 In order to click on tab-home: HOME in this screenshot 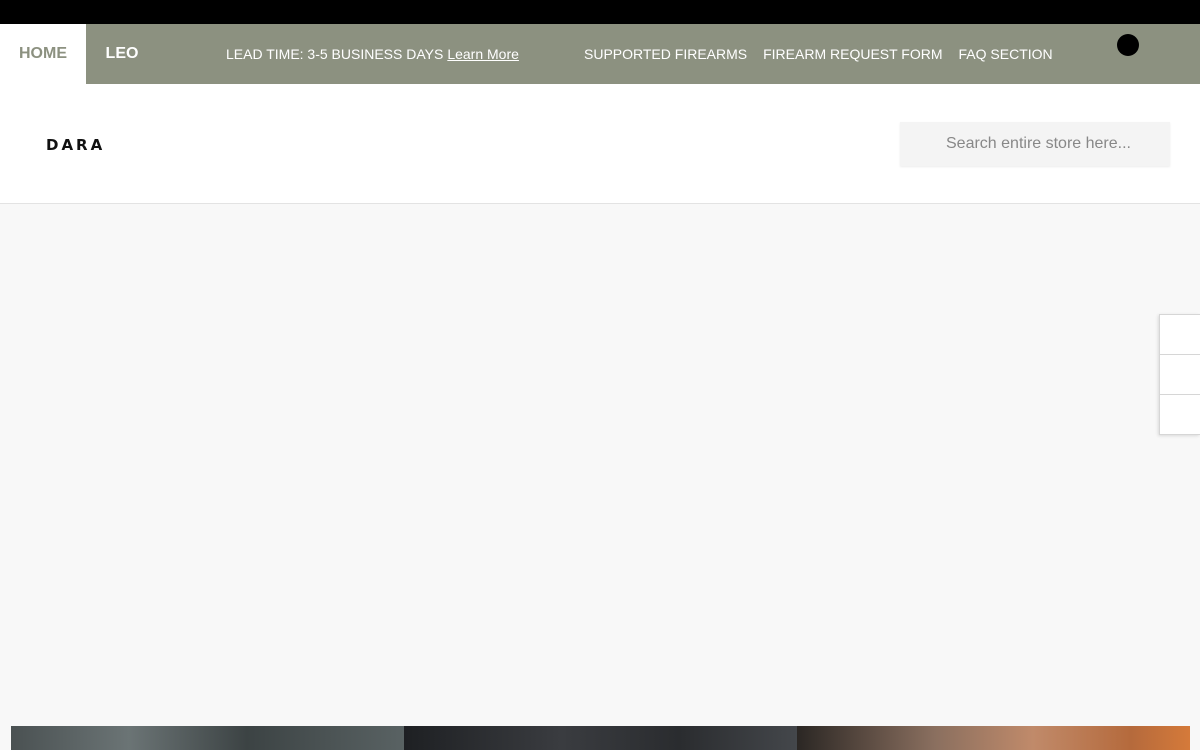, I will do `click(43, 54)`.